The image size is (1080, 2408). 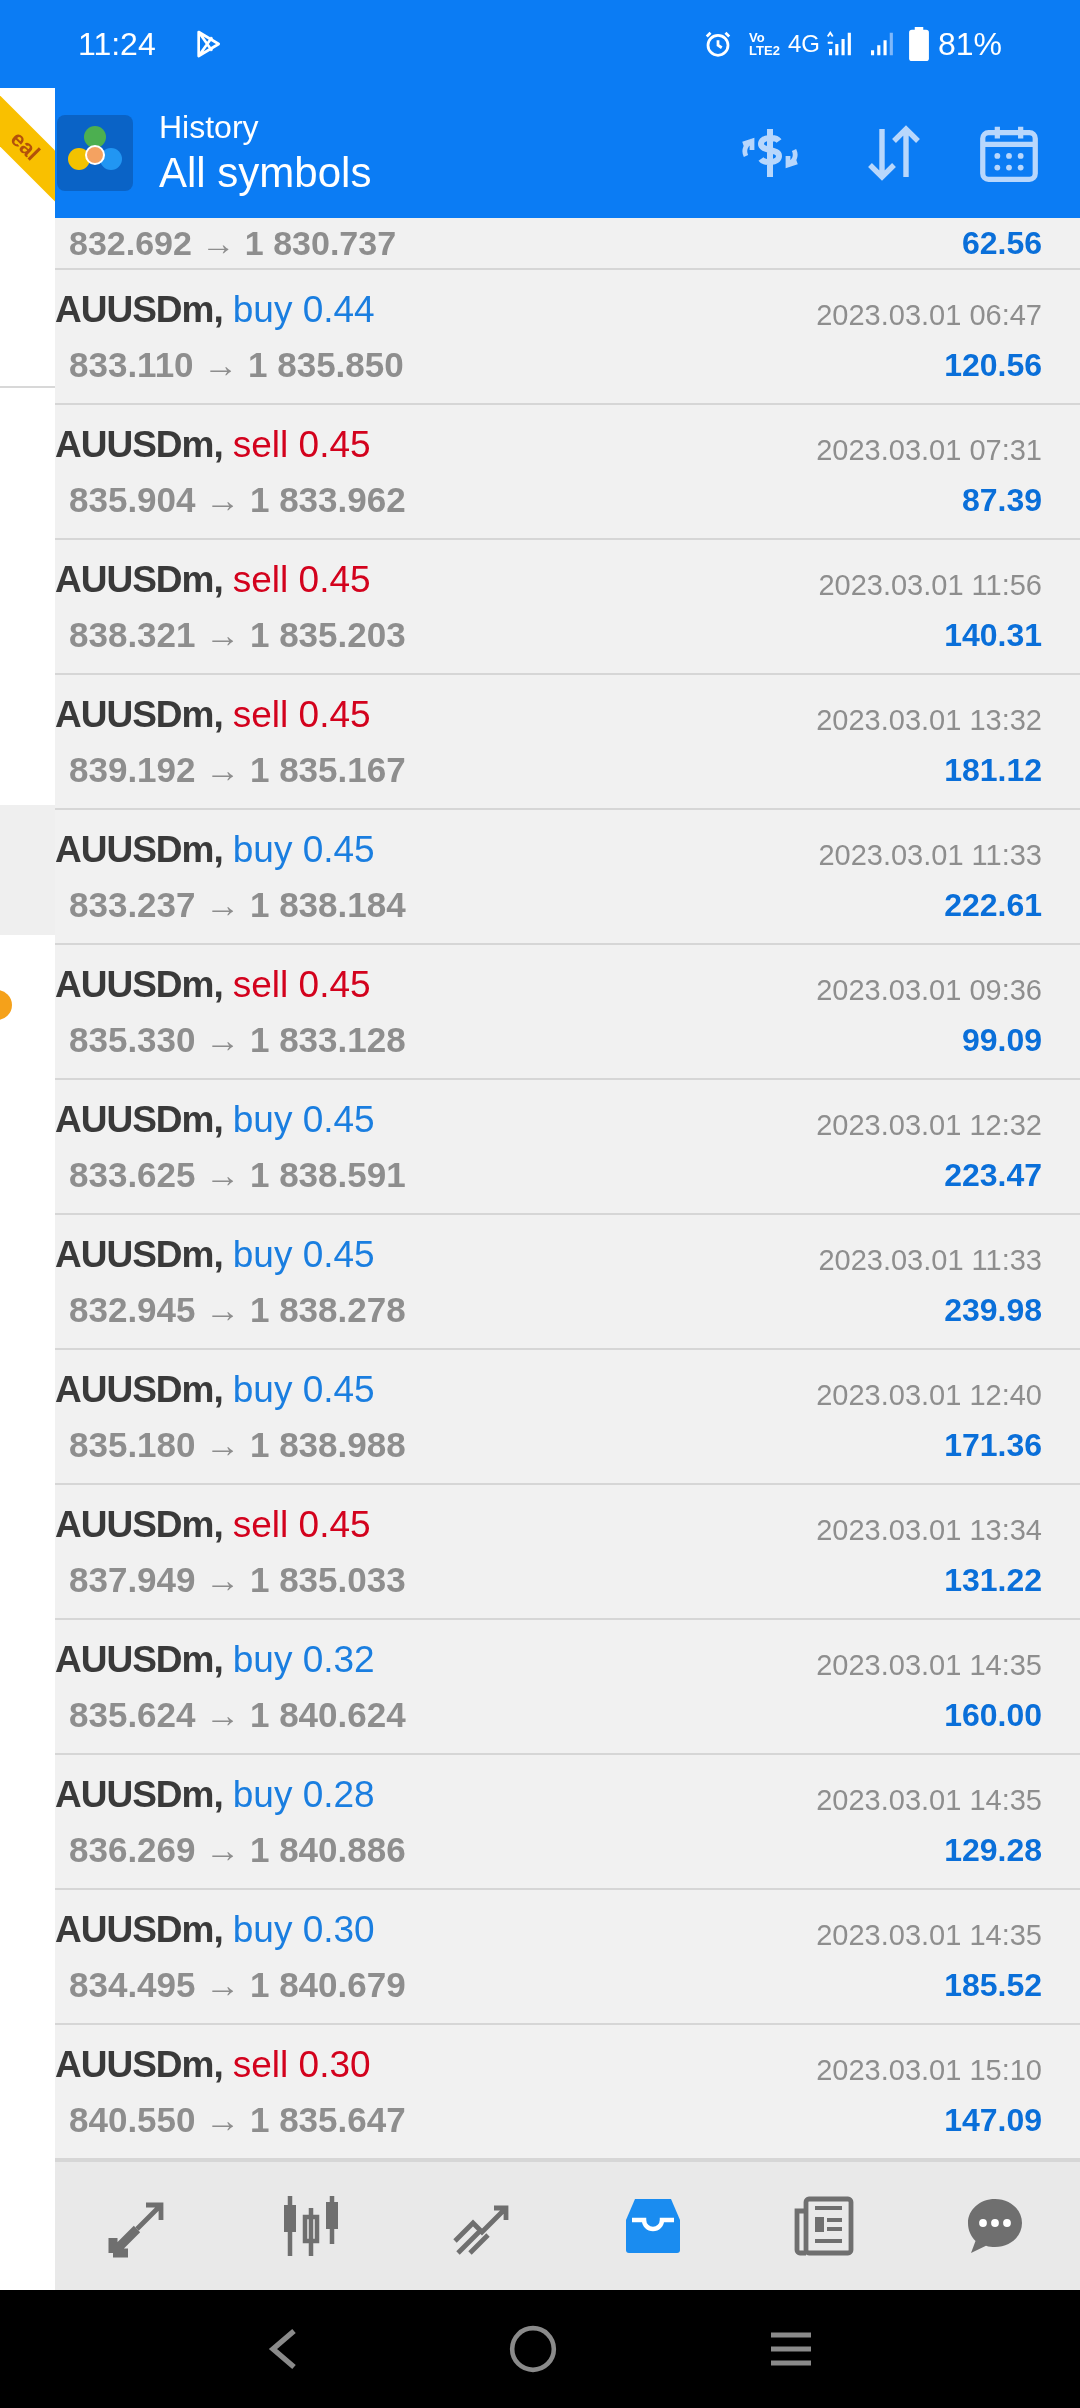 What do you see at coordinates (929, 1125) in the screenshot?
I see `trade-time: 2023.03.01 12:32` at bounding box center [929, 1125].